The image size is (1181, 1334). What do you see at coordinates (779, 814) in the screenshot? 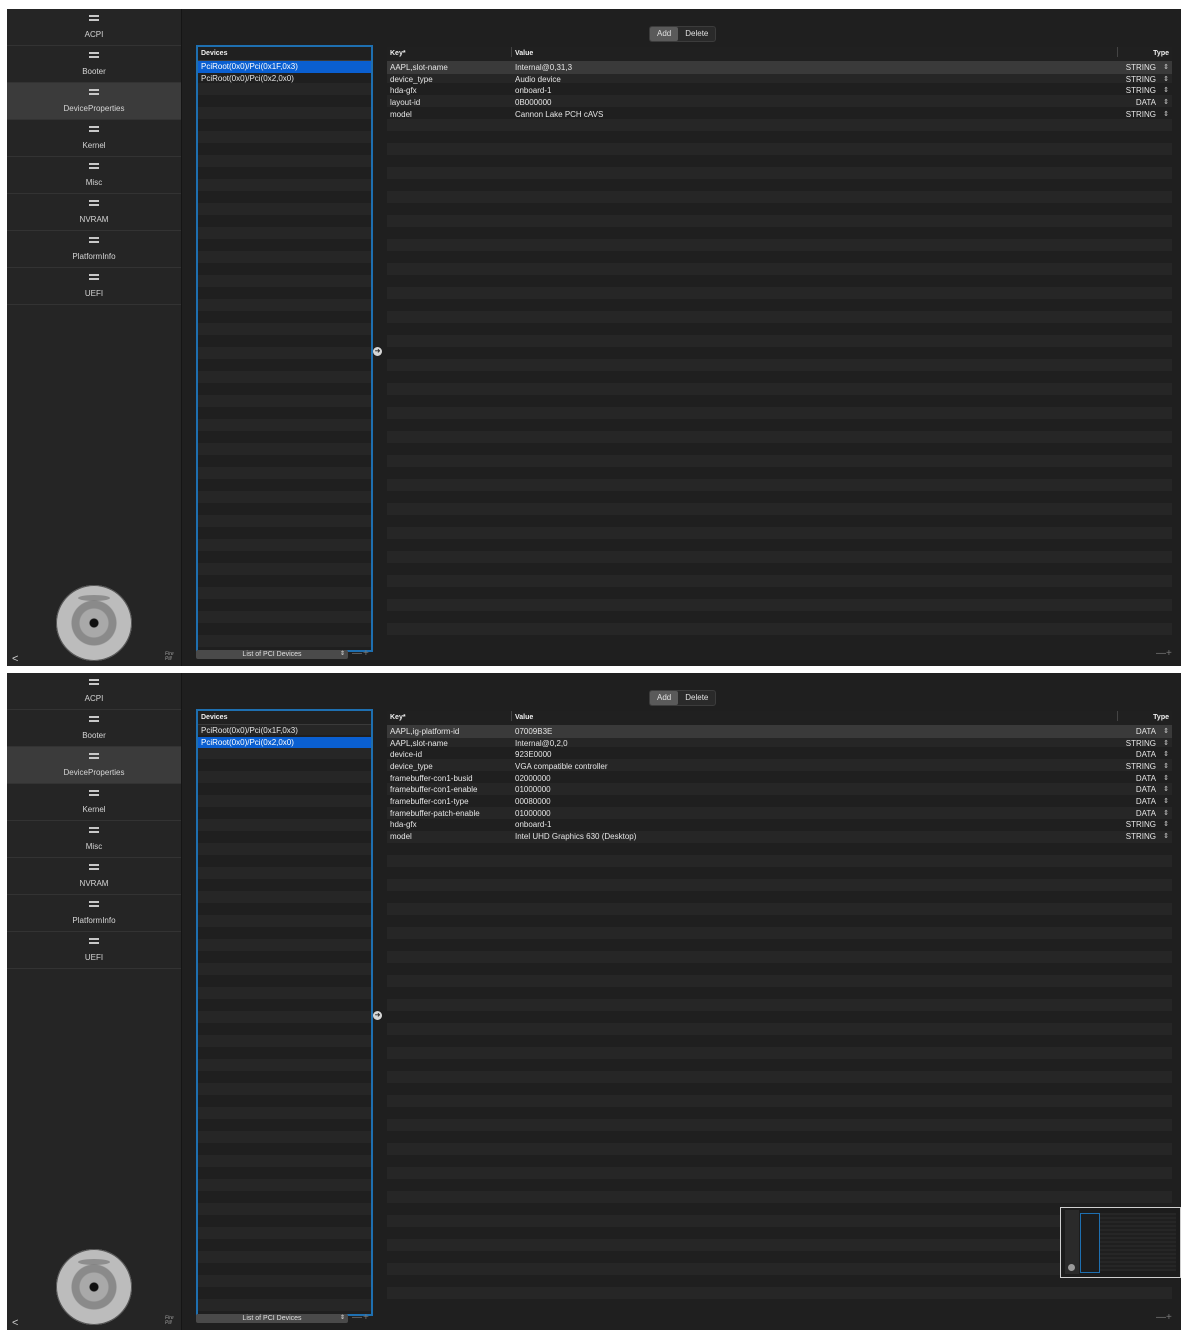
I see `table-row: framebuffer-patch-enable 01000000 DATA ⇕` at bounding box center [779, 814].